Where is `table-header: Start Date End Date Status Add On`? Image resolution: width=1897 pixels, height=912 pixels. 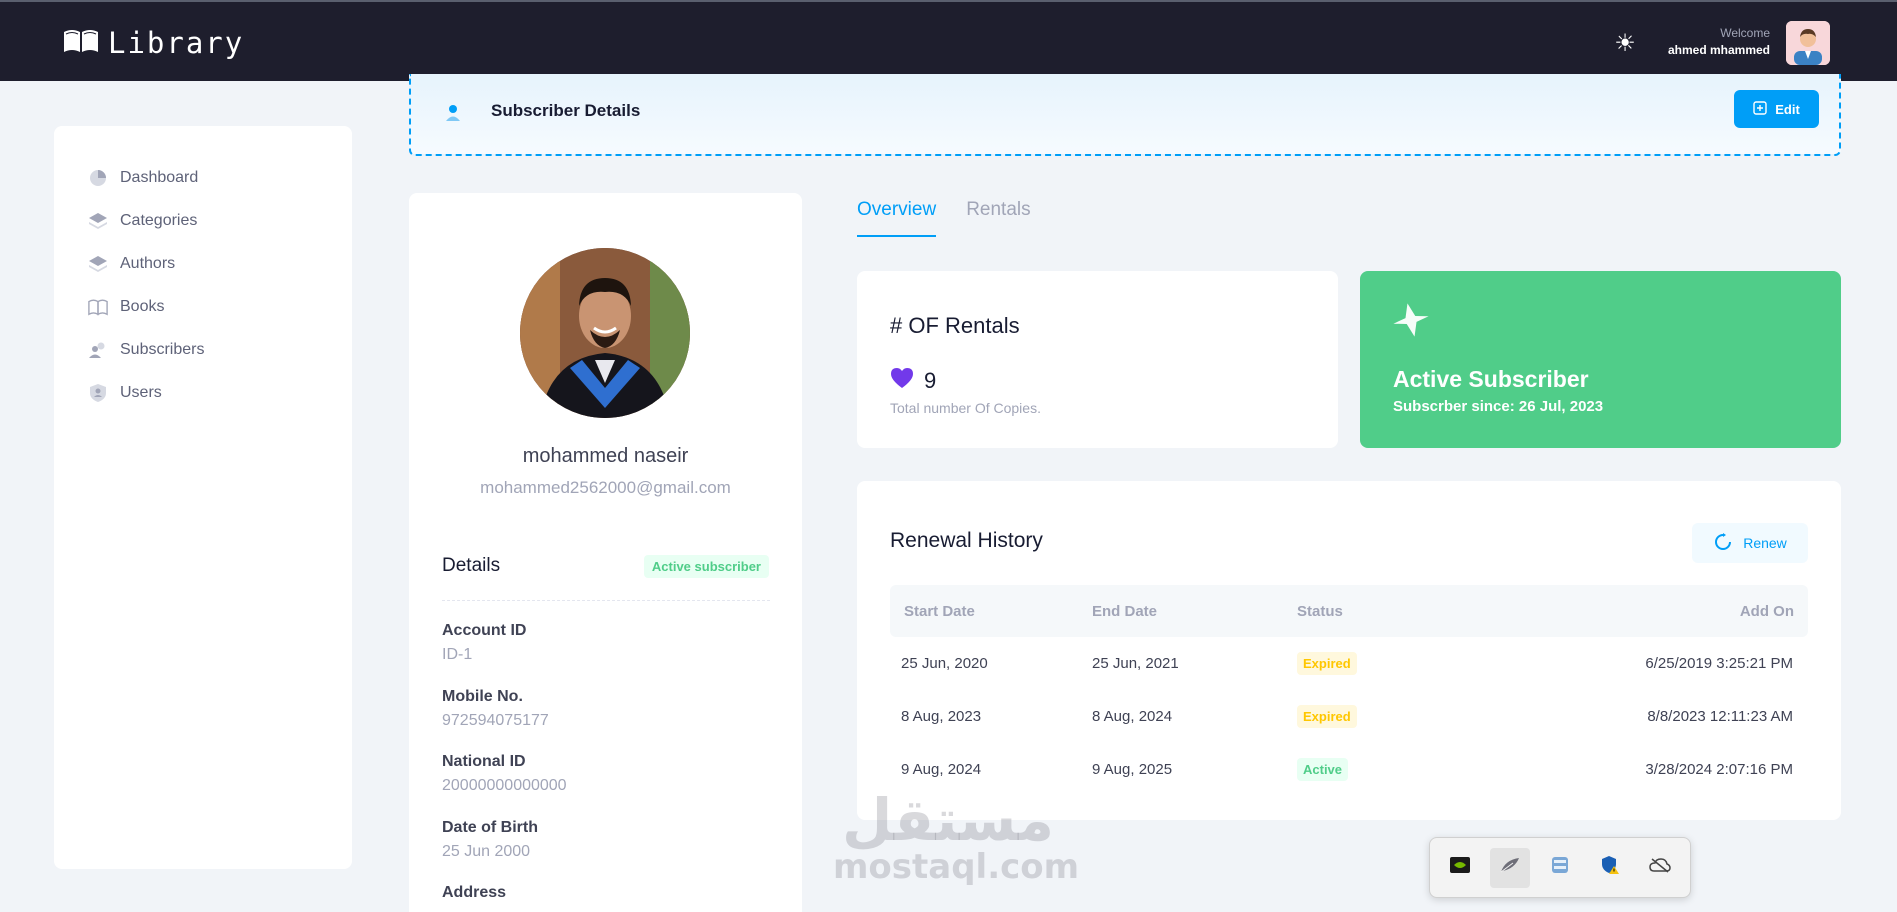 table-header: Start Date End Date Status Add On is located at coordinates (1349, 611).